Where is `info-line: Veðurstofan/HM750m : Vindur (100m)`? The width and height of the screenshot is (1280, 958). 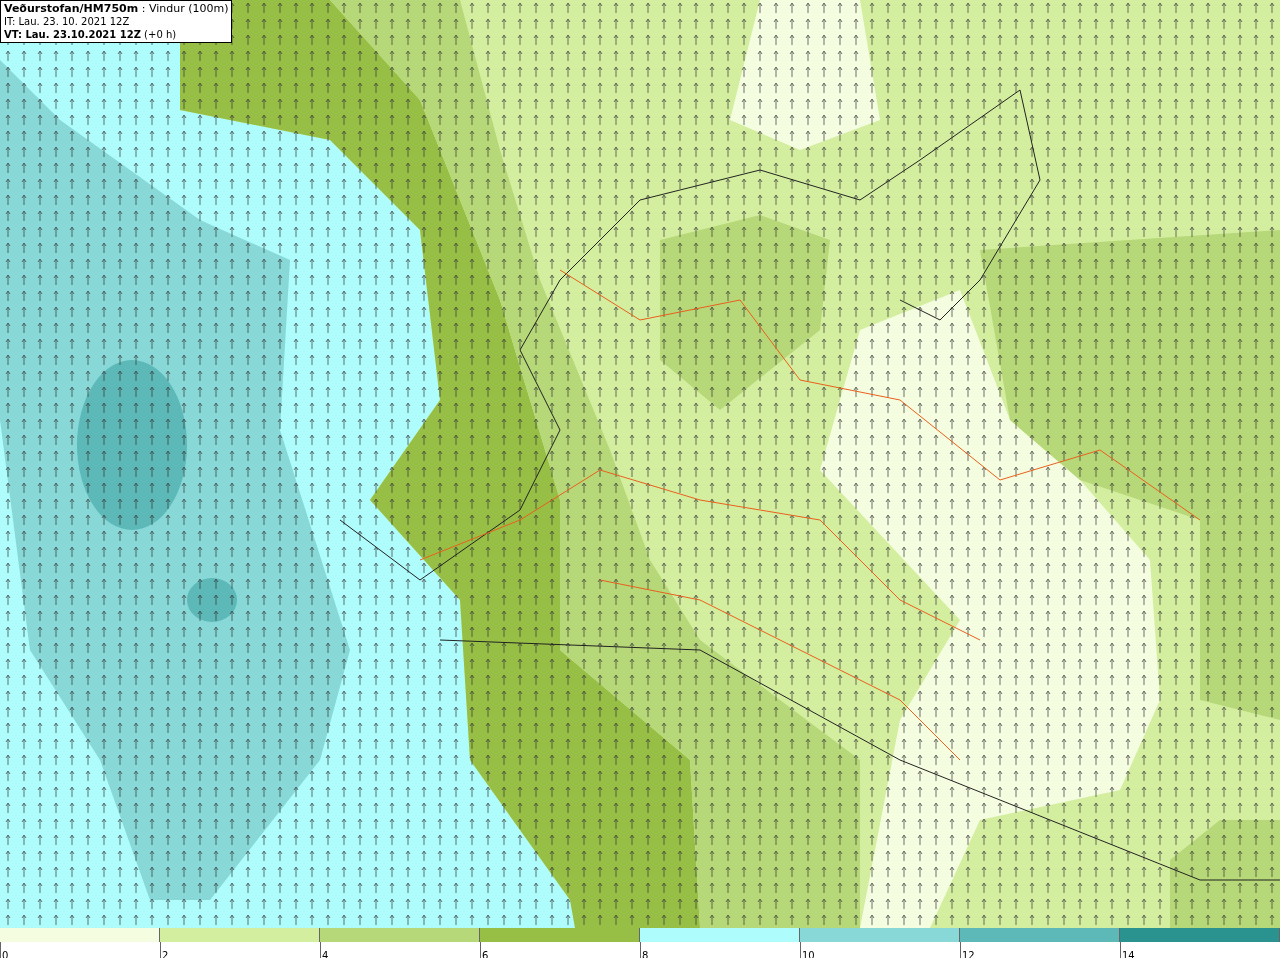
info-line: Veðurstofan/HM750m : Vindur (100m) is located at coordinates (116, 8).